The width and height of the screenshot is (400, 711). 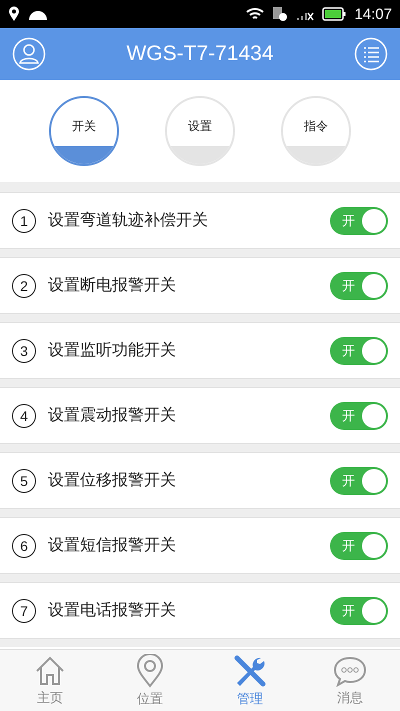 I want to click on setting-label: 设置弯道轨迹补偿开关, so click(x=128, y=220).